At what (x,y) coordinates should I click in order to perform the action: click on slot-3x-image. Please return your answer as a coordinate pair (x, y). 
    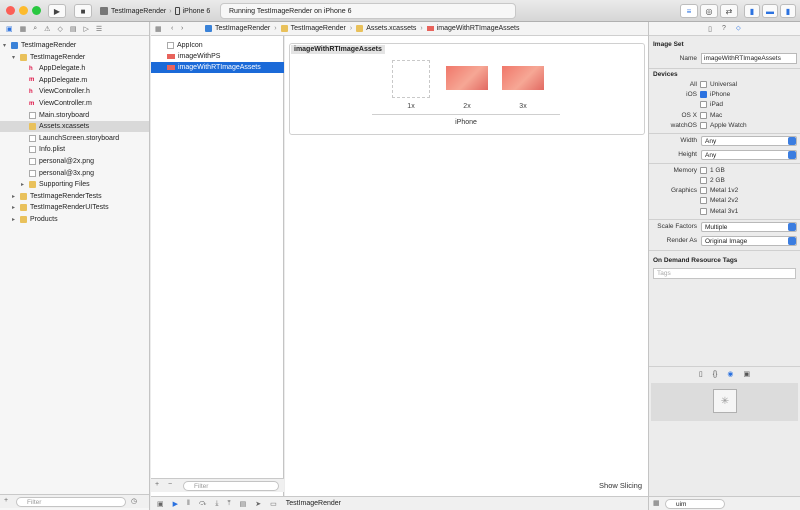
    Looking at the image, I should click on (523, 78).